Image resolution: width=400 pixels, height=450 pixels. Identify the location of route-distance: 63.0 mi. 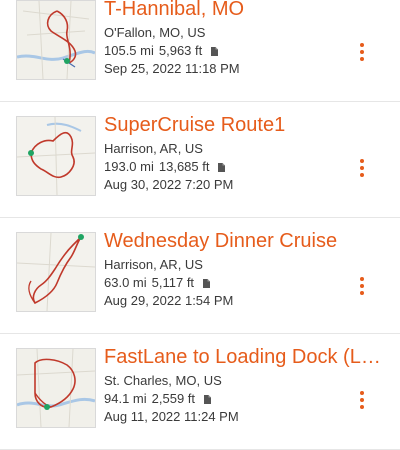
(125, 282).